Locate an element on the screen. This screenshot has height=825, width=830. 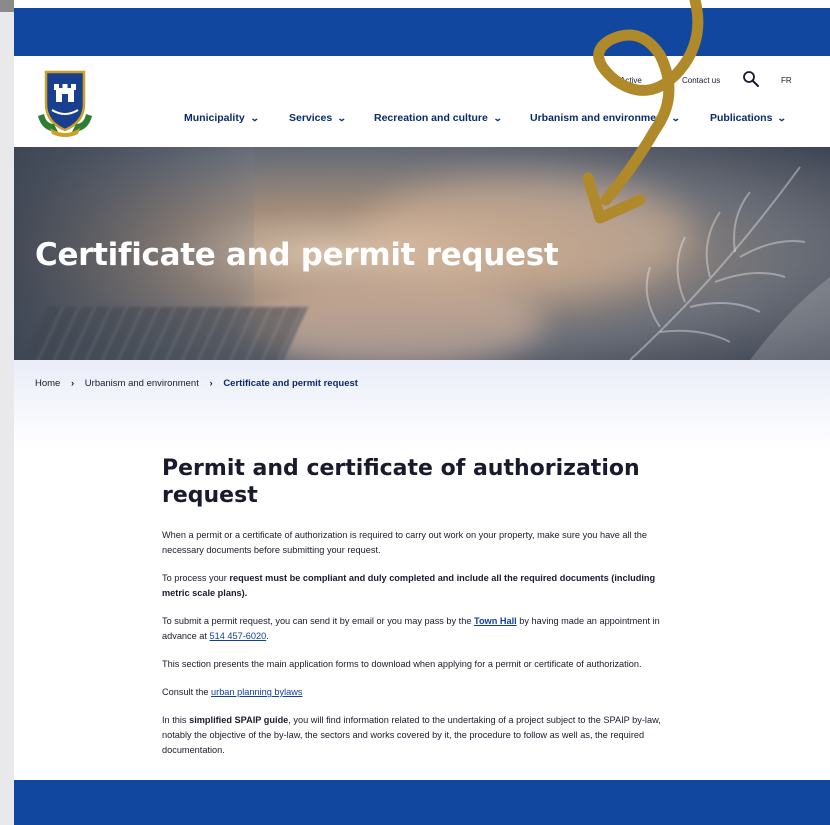
language-toggle: FR is located at coordinates (786, 80).